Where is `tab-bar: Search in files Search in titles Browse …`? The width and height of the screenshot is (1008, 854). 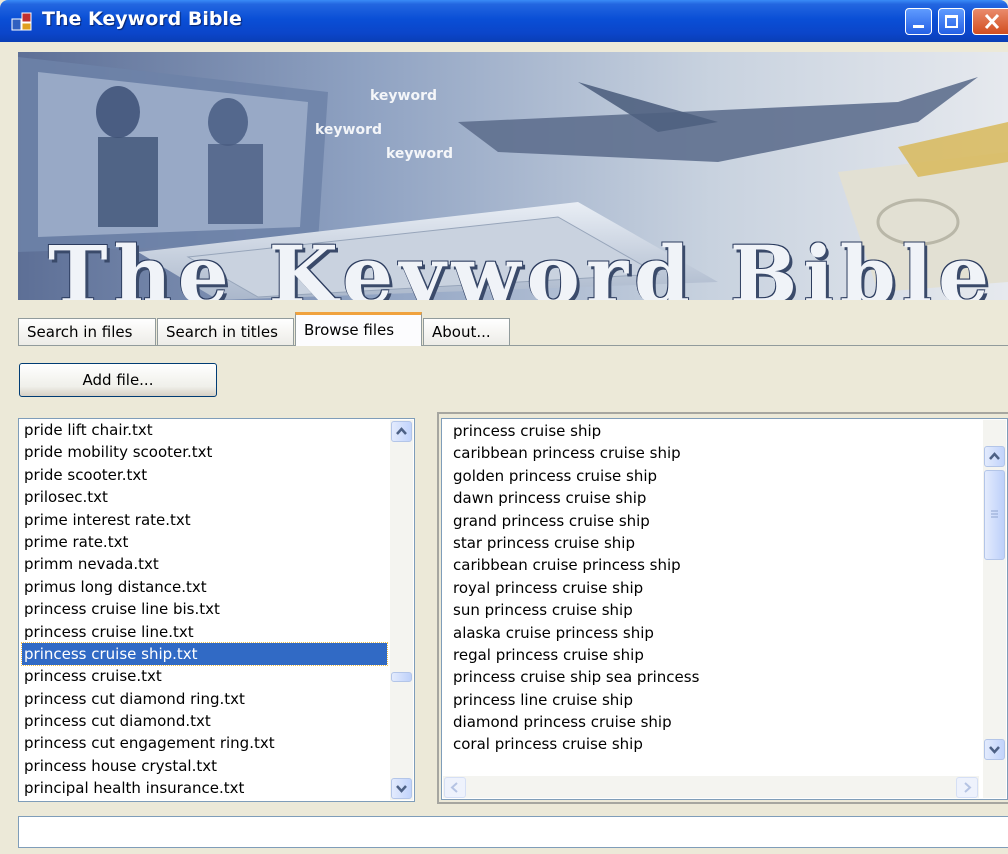 tab-bar: Search in files Search in titles Browse … is located at coordinates (513, 329).